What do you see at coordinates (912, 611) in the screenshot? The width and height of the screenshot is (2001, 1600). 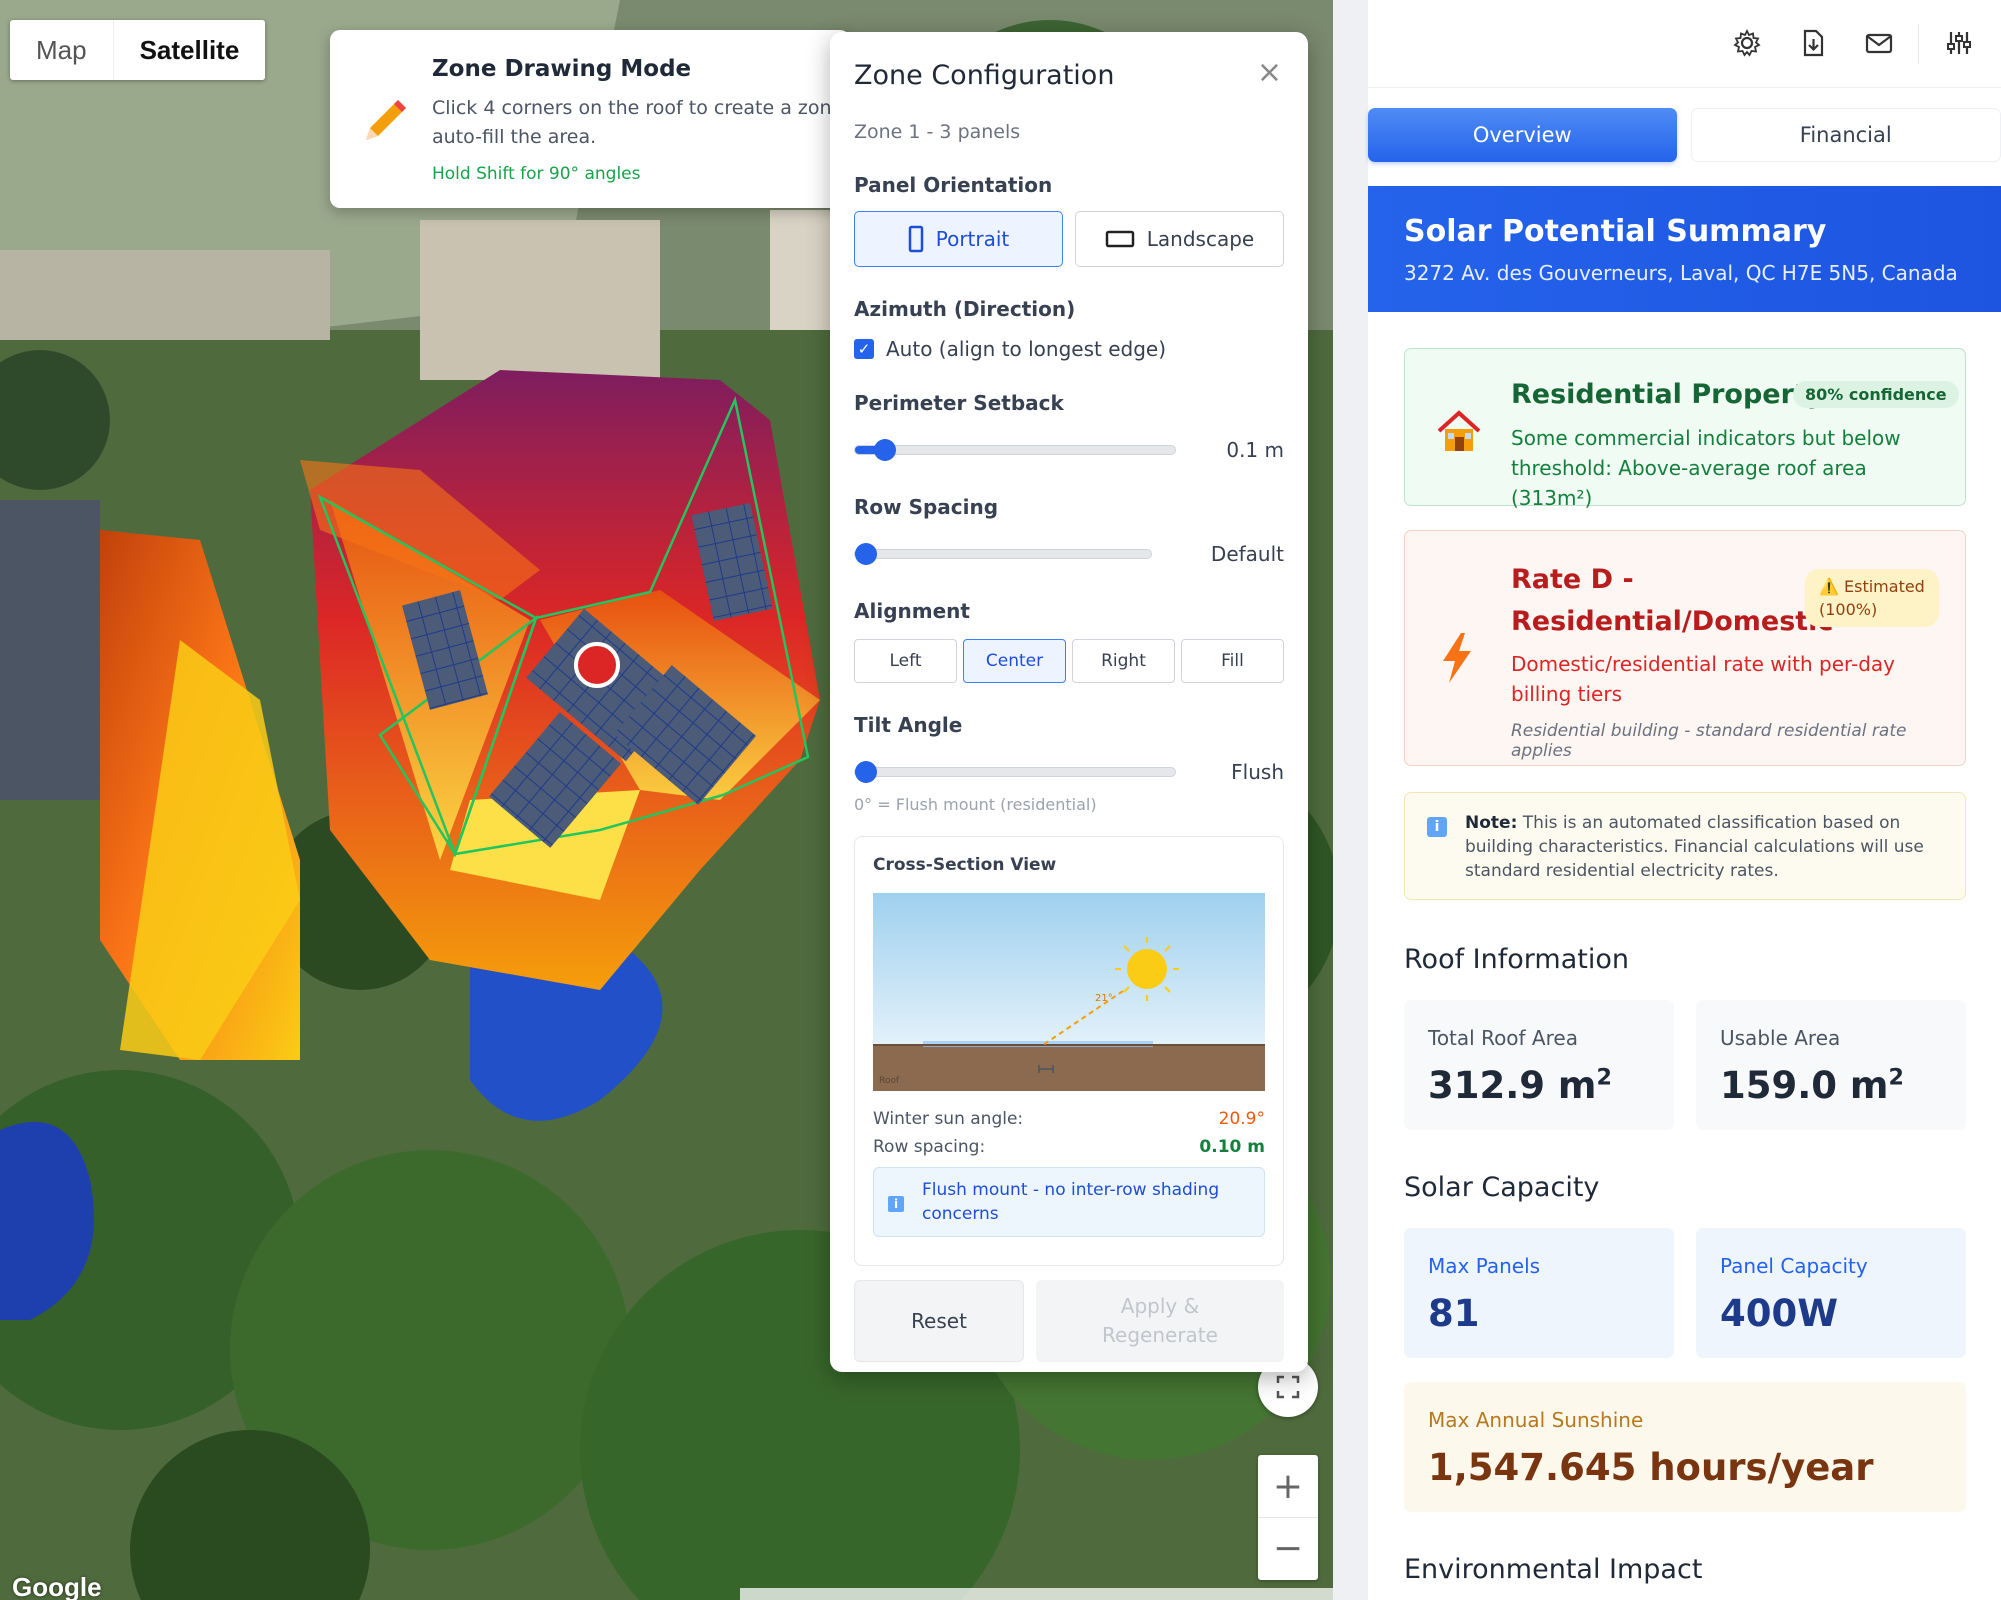 I see `alignment-label: Alignment` at bounding box center [912, 611].